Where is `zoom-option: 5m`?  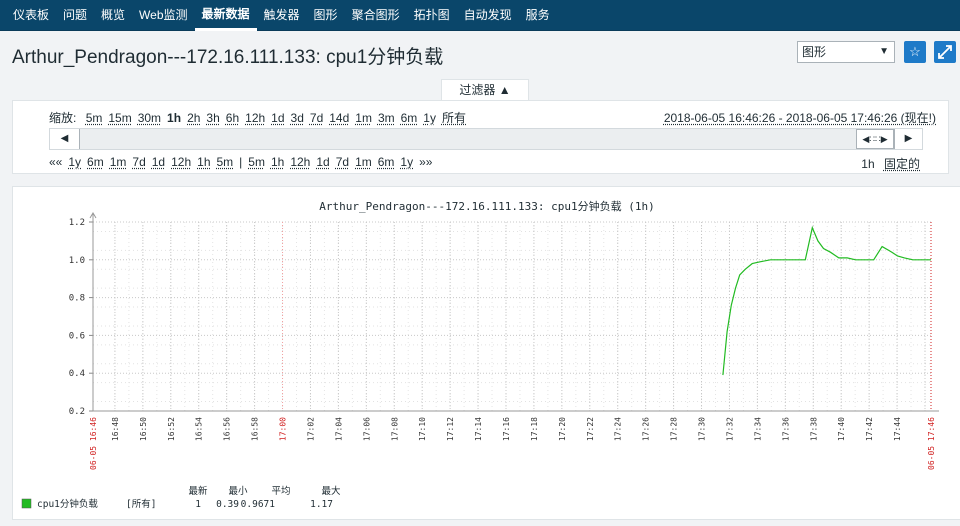 zoom-option: 5m is located at coordinates (94, 118).